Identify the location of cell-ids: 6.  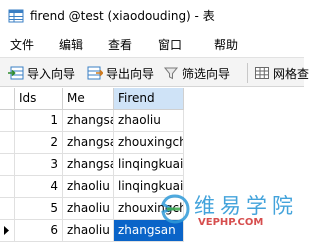
(39, 231).